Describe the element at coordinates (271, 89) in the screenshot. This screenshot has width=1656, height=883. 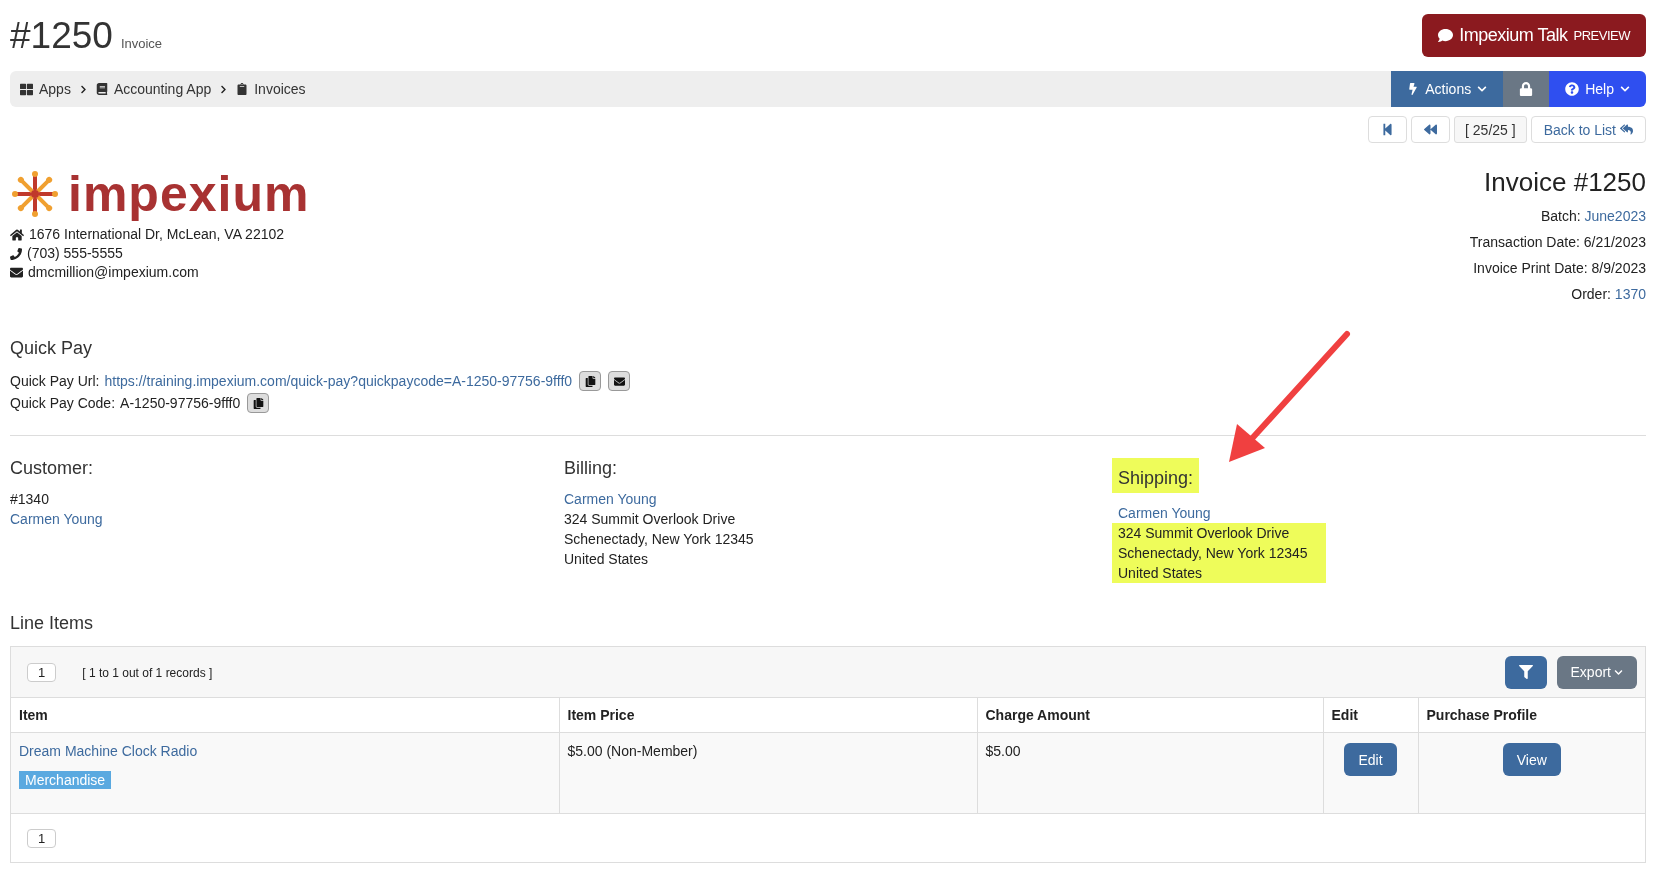
I see `breadcrumb-link: Invoices` at that location.